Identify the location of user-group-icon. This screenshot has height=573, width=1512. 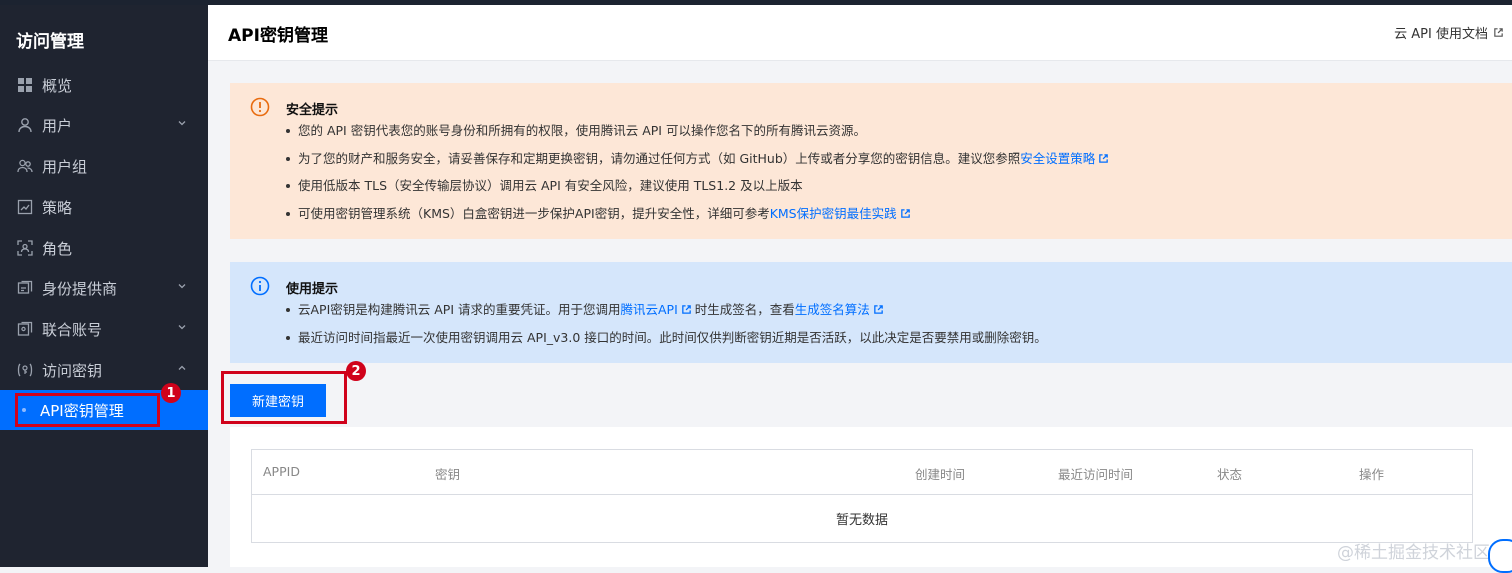
(25, 166).